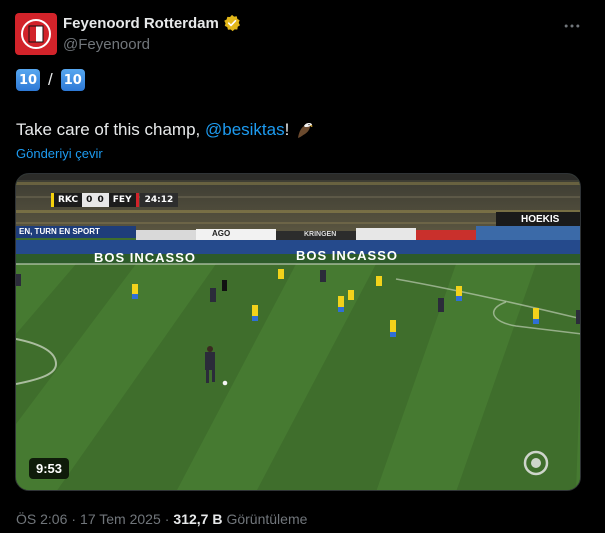 This screenshot has width=605, height=533. I want to click on ad-board-right: BOS INCASSO, so click(347, 255).